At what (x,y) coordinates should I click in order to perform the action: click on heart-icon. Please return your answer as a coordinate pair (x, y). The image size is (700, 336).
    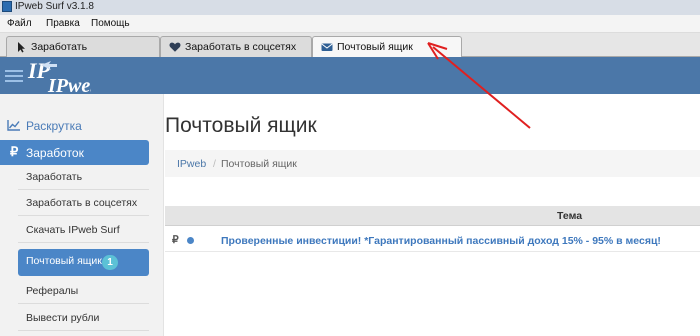
    Looking at the image, I should click on (175, 47).